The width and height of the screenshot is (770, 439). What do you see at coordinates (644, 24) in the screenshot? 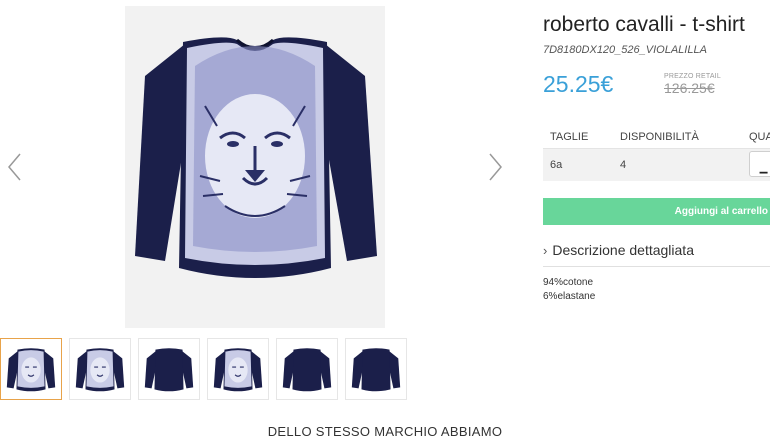
I see `product-title: roberto cavalli - t-shirt` at bounding box center [644, 24].